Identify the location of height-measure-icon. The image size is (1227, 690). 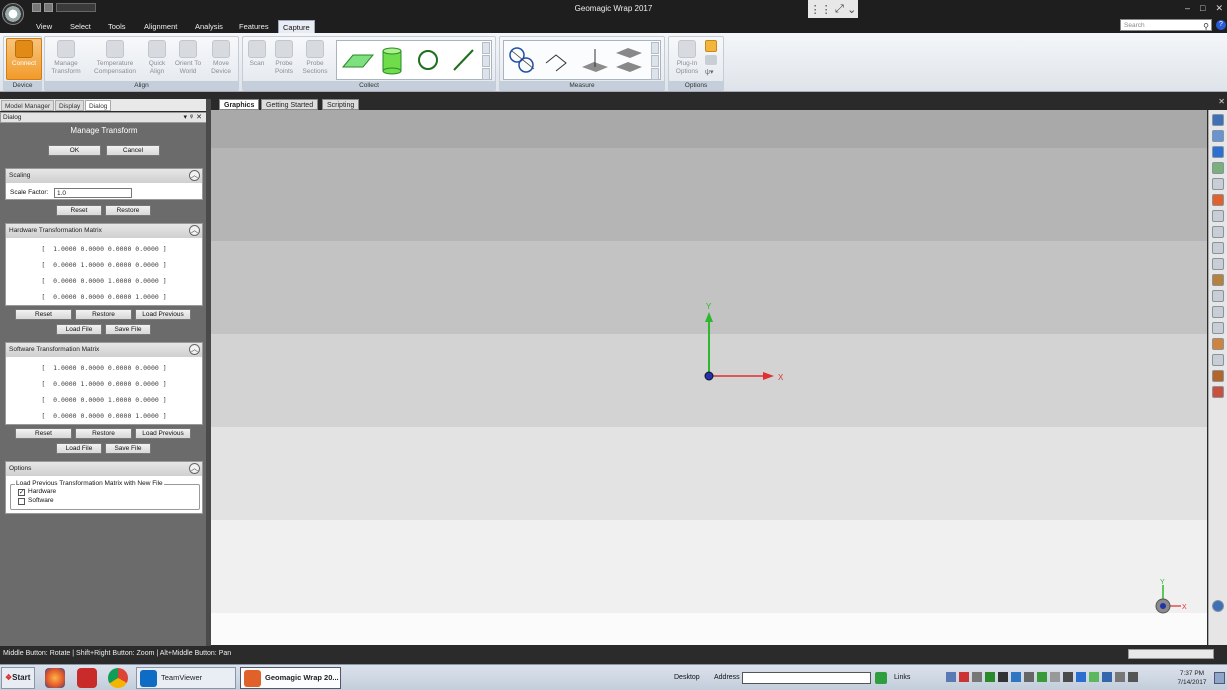
(595, 60).